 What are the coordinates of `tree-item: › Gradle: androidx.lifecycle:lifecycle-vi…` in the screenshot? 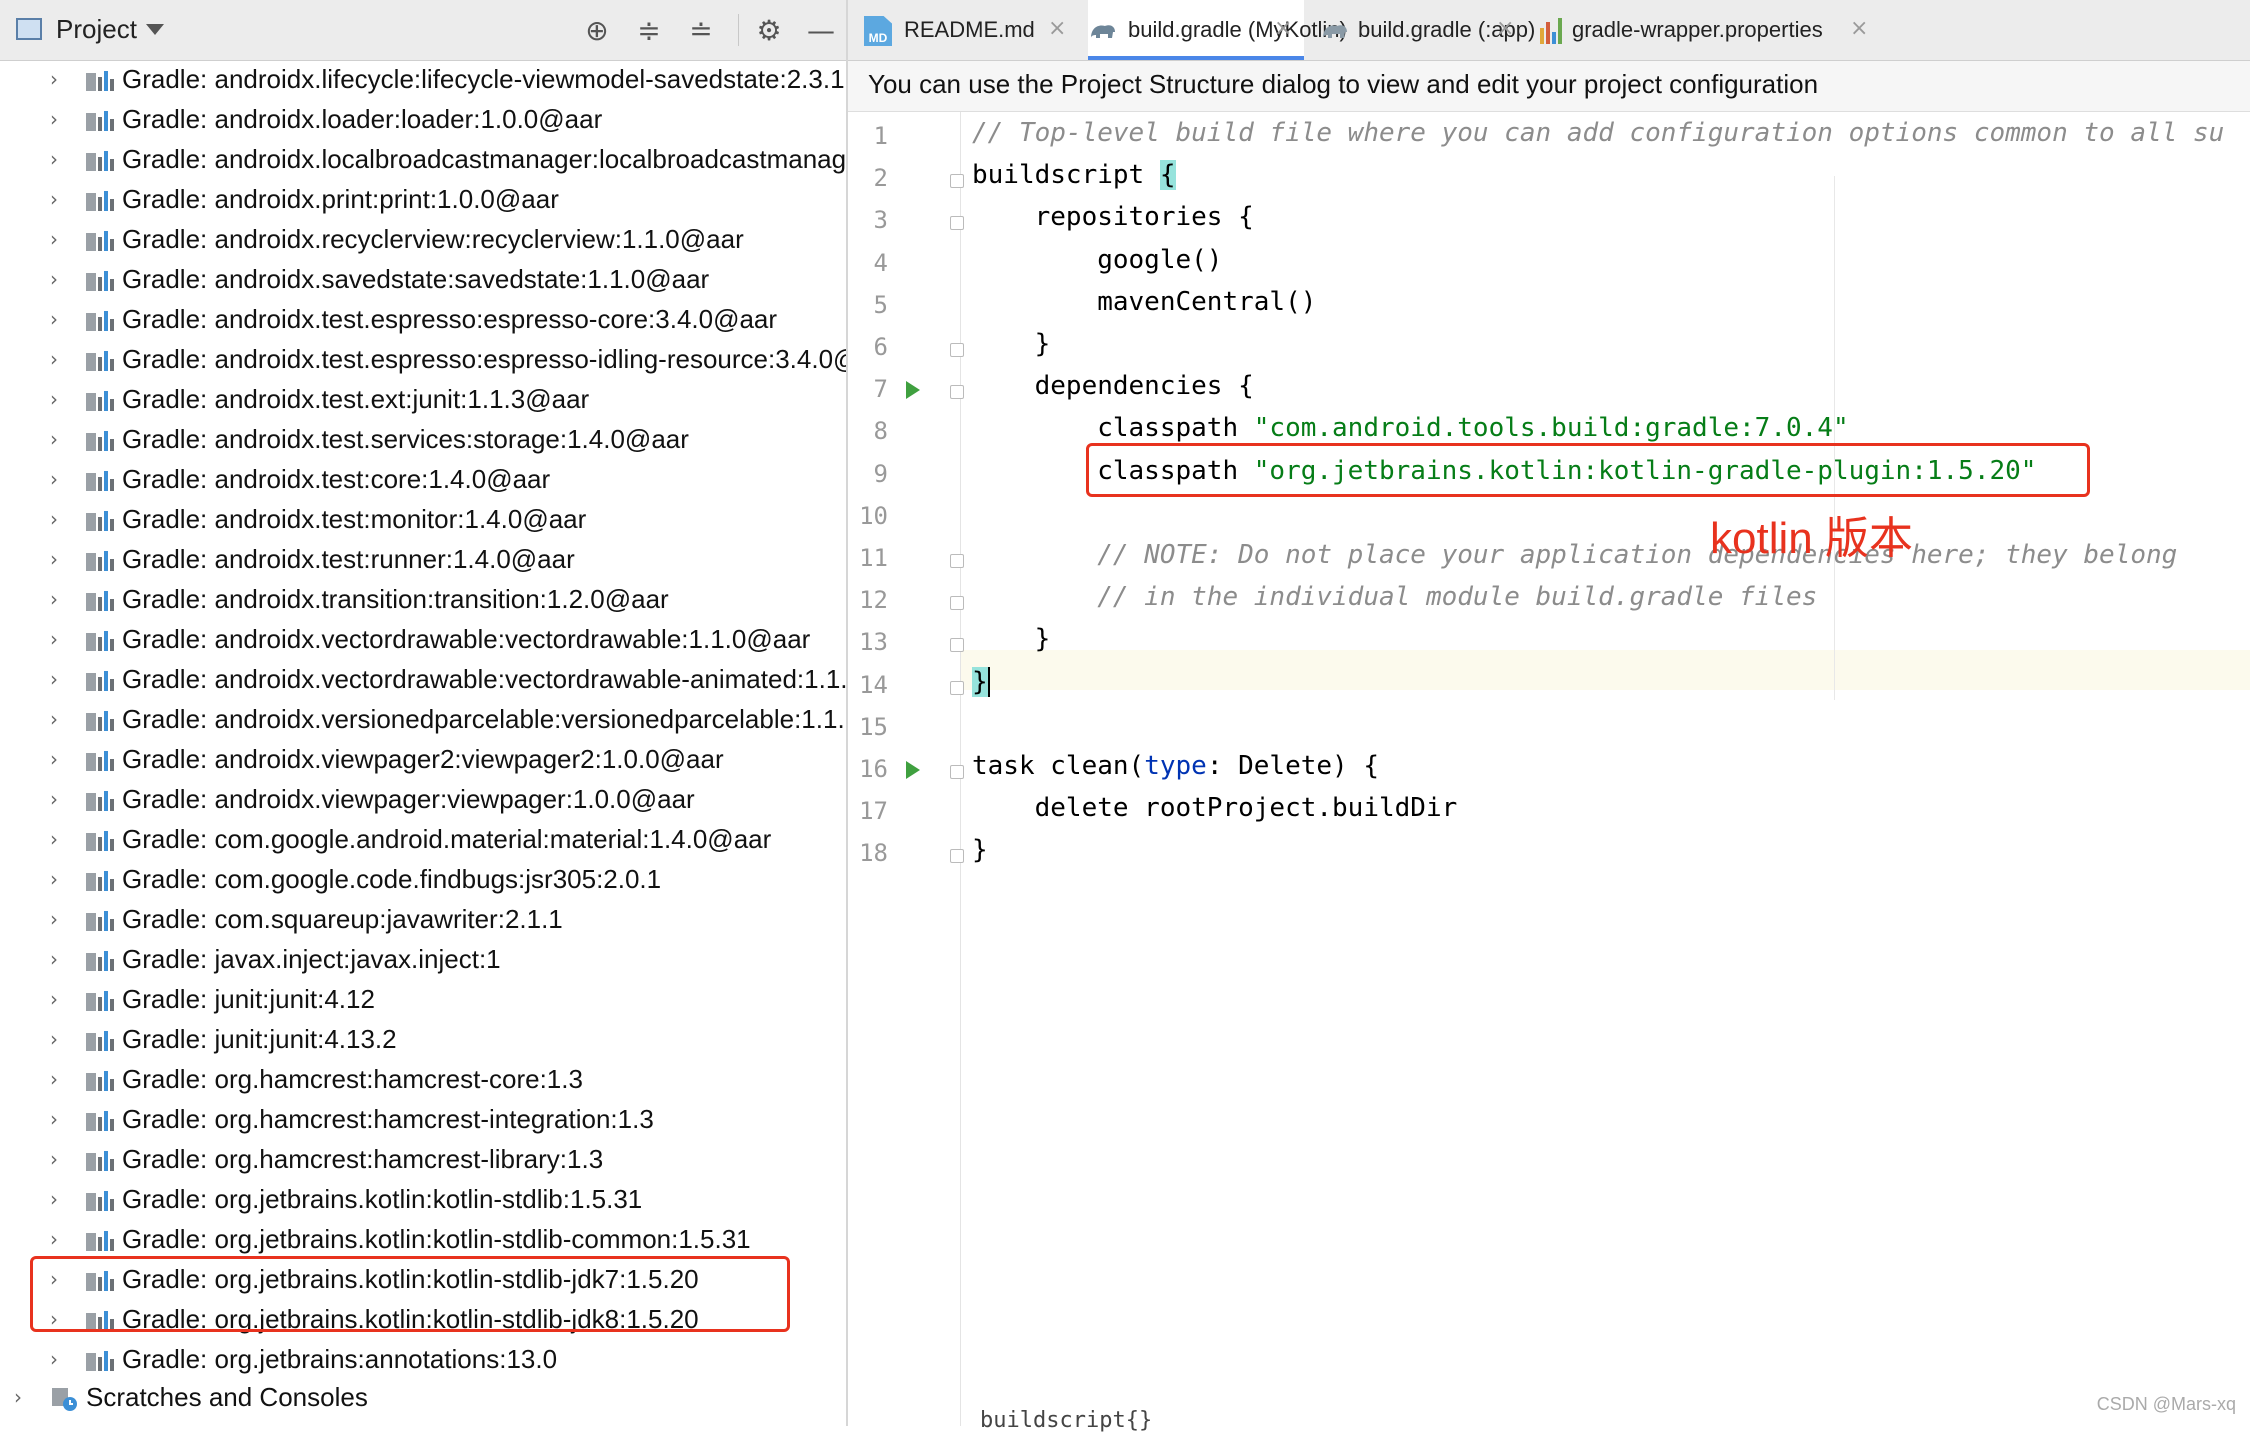 It's located at (423, 80).